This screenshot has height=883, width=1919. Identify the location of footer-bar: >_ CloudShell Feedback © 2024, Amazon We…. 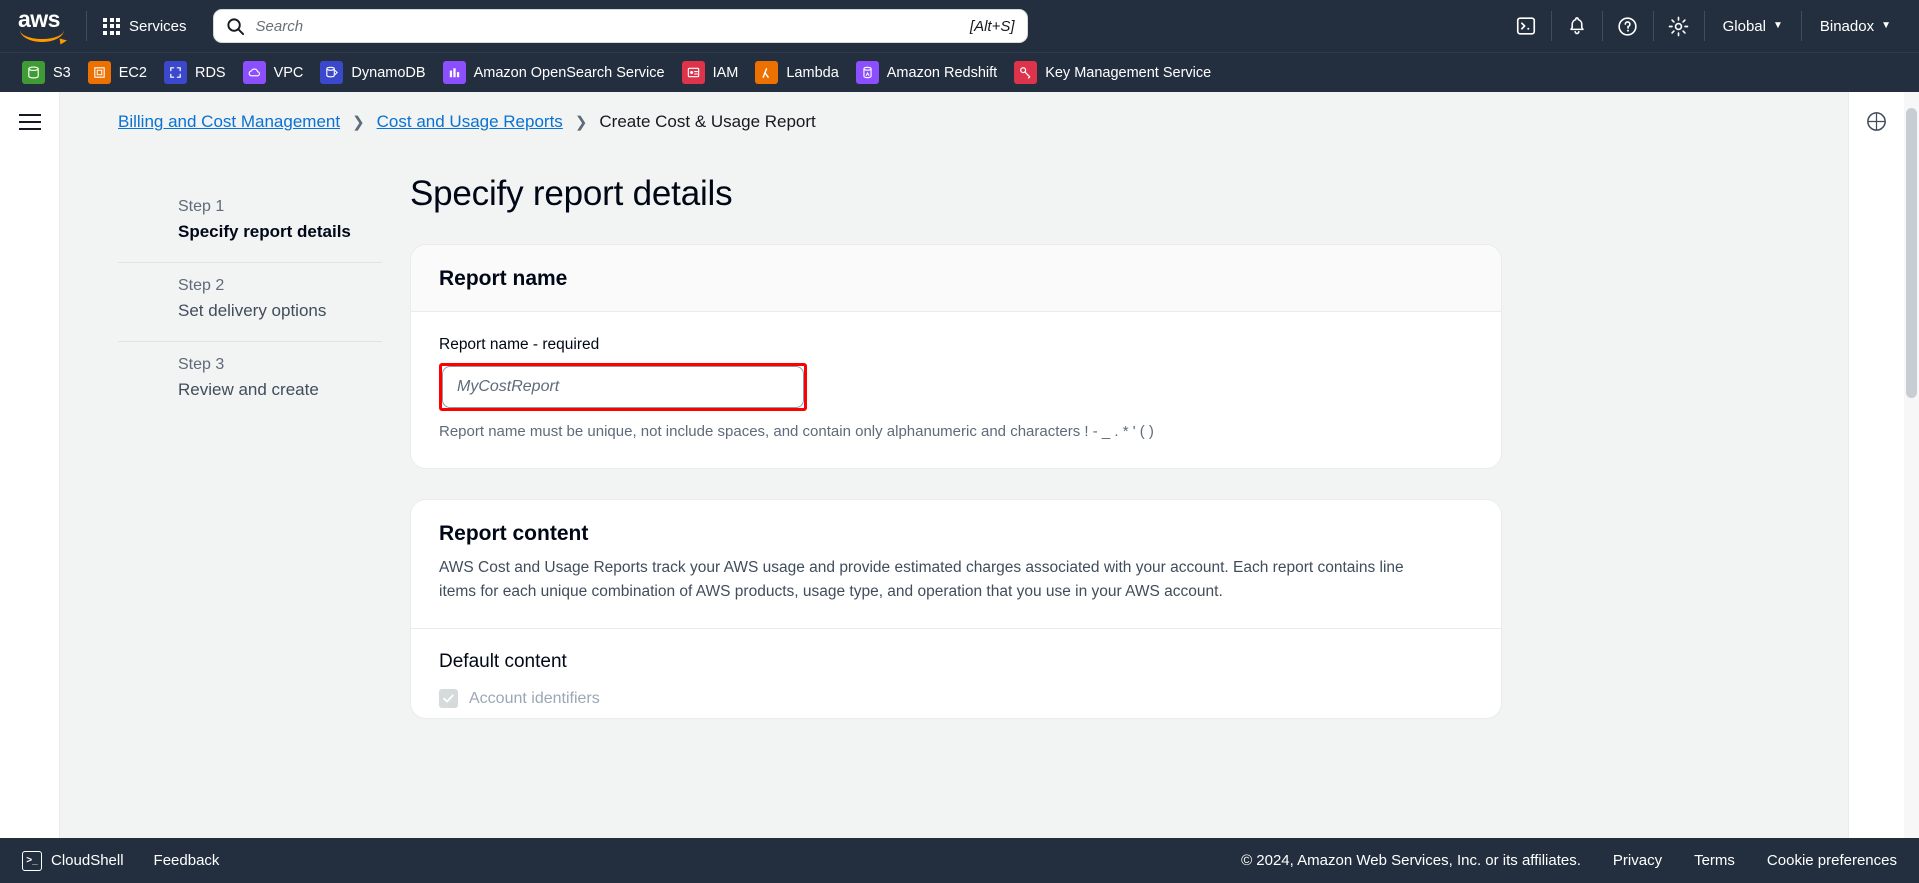
(959, 860).